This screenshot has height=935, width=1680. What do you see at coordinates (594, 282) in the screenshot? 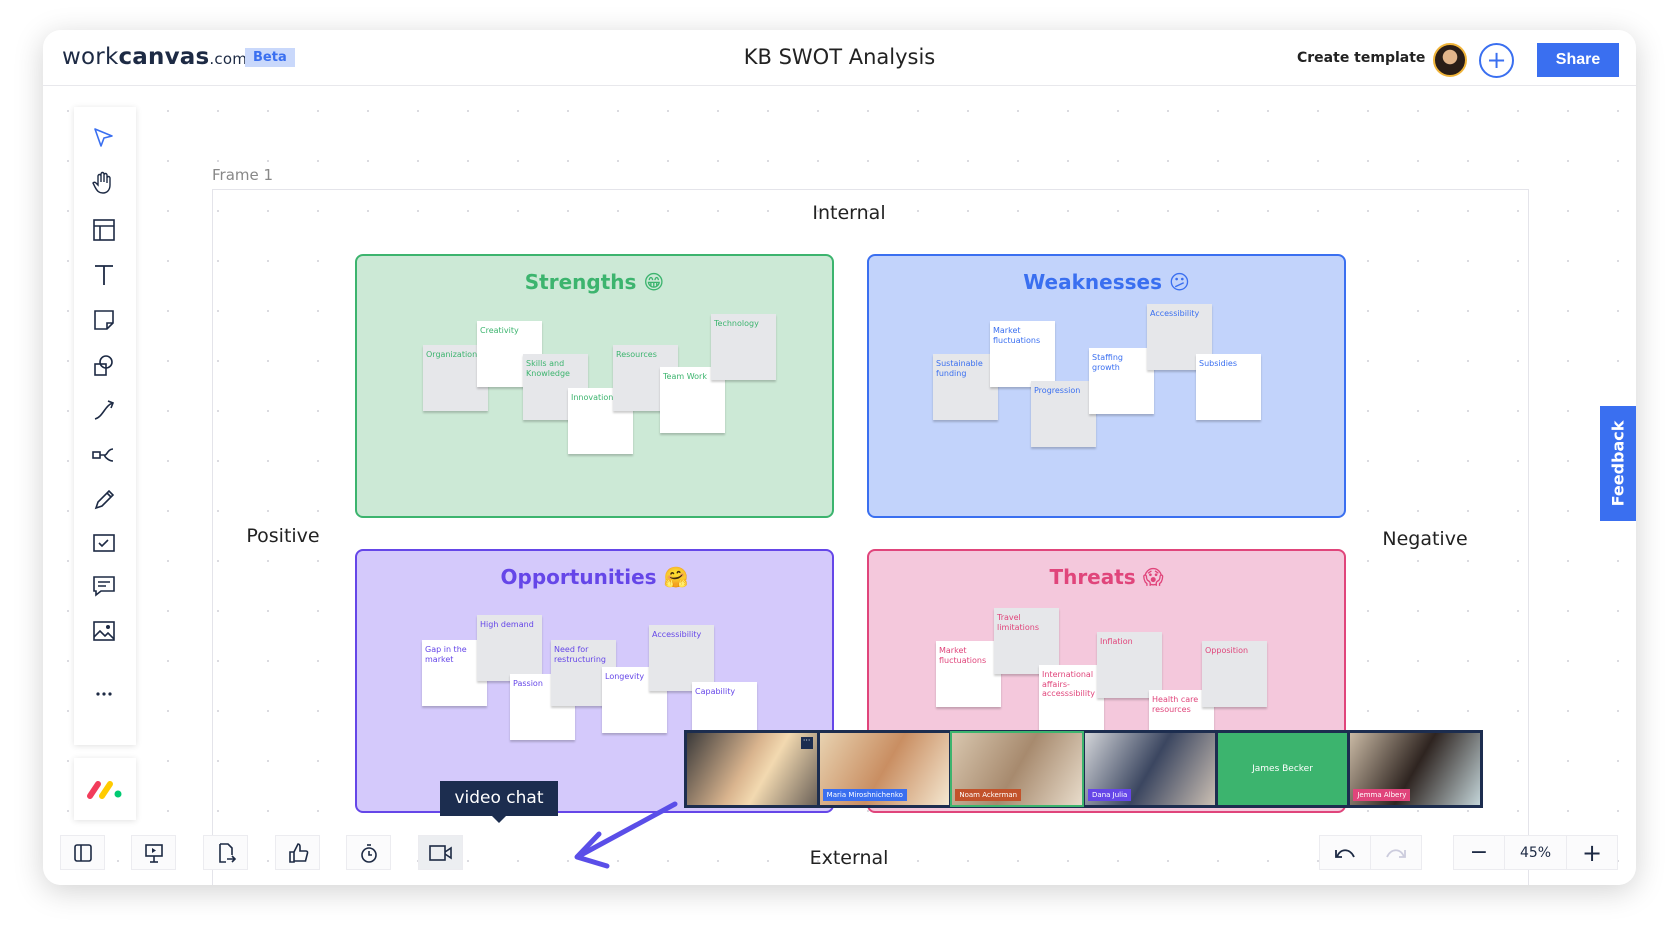
I see `quadrant-title: Strengths 😁` at bounding box center [594, 282].